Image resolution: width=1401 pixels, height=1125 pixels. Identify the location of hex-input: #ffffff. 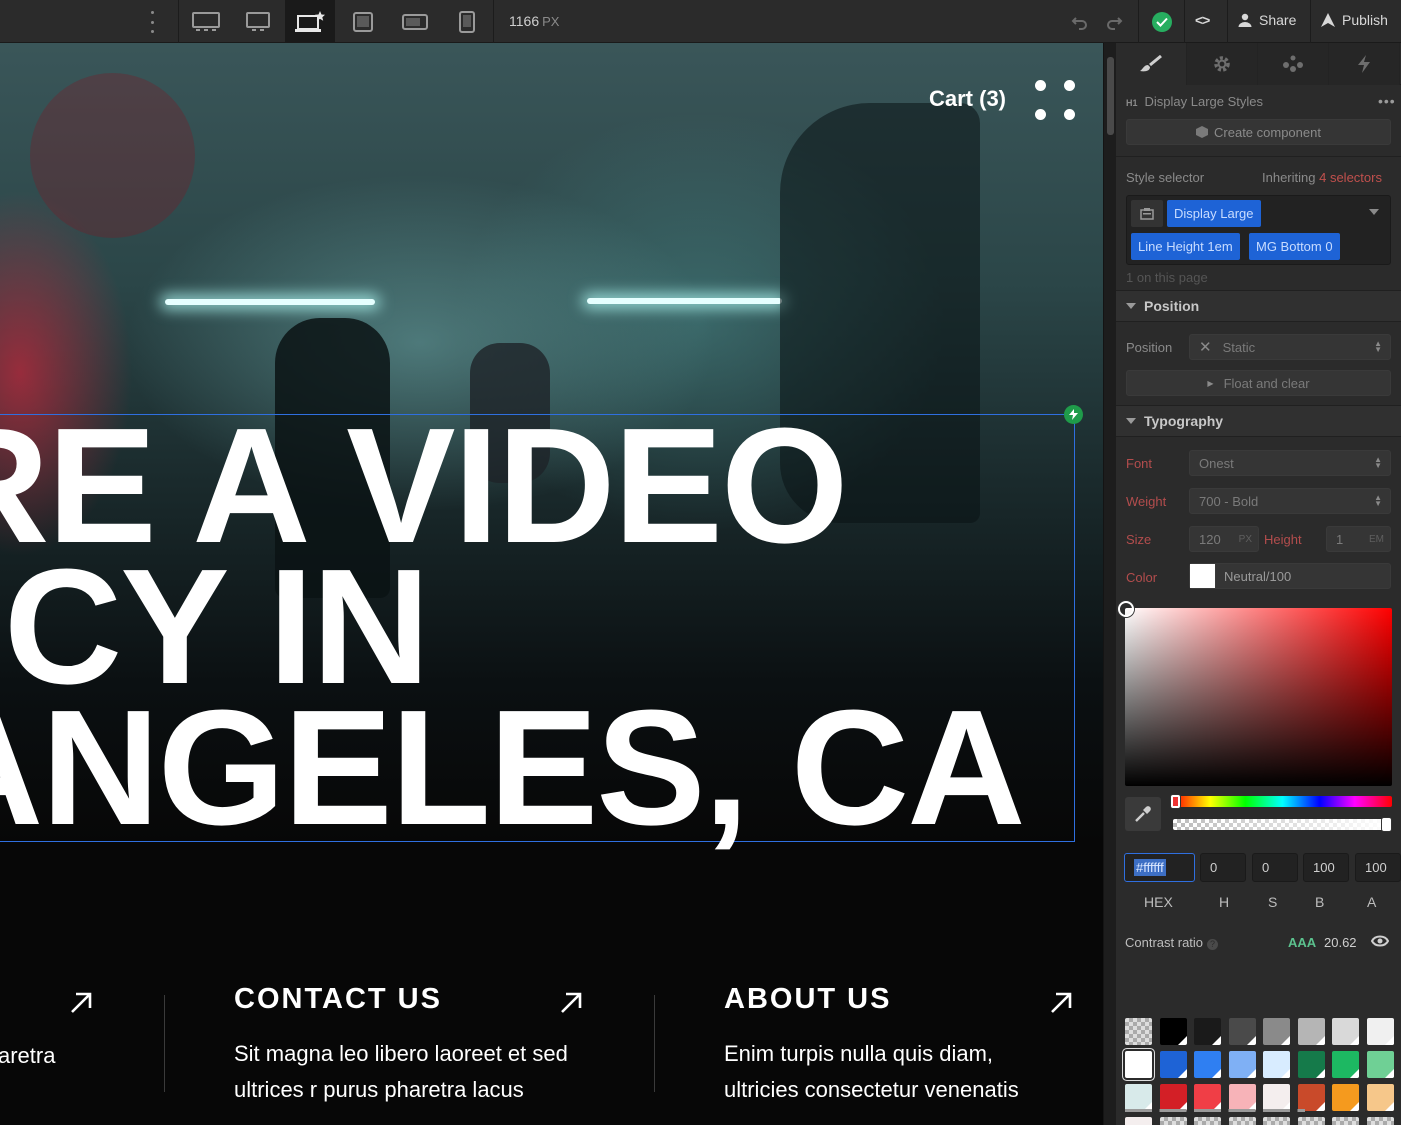
(1159, 867).